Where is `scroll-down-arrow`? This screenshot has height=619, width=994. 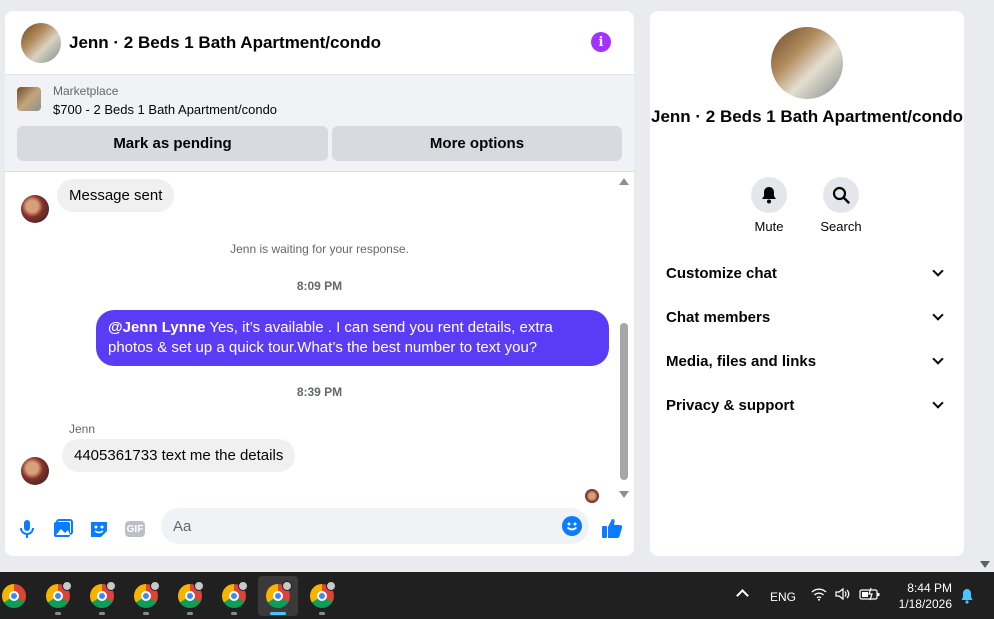 scroll-down-arrow is located at coordinates (624, 494).